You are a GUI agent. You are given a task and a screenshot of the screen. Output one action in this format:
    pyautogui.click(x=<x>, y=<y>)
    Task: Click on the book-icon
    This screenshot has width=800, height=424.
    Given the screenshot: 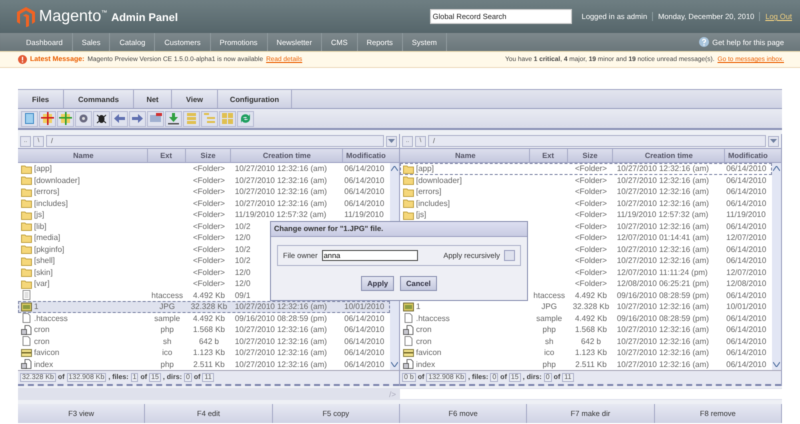 What is the action you would take?
    pyautogui.click(x=29, y=118)
    